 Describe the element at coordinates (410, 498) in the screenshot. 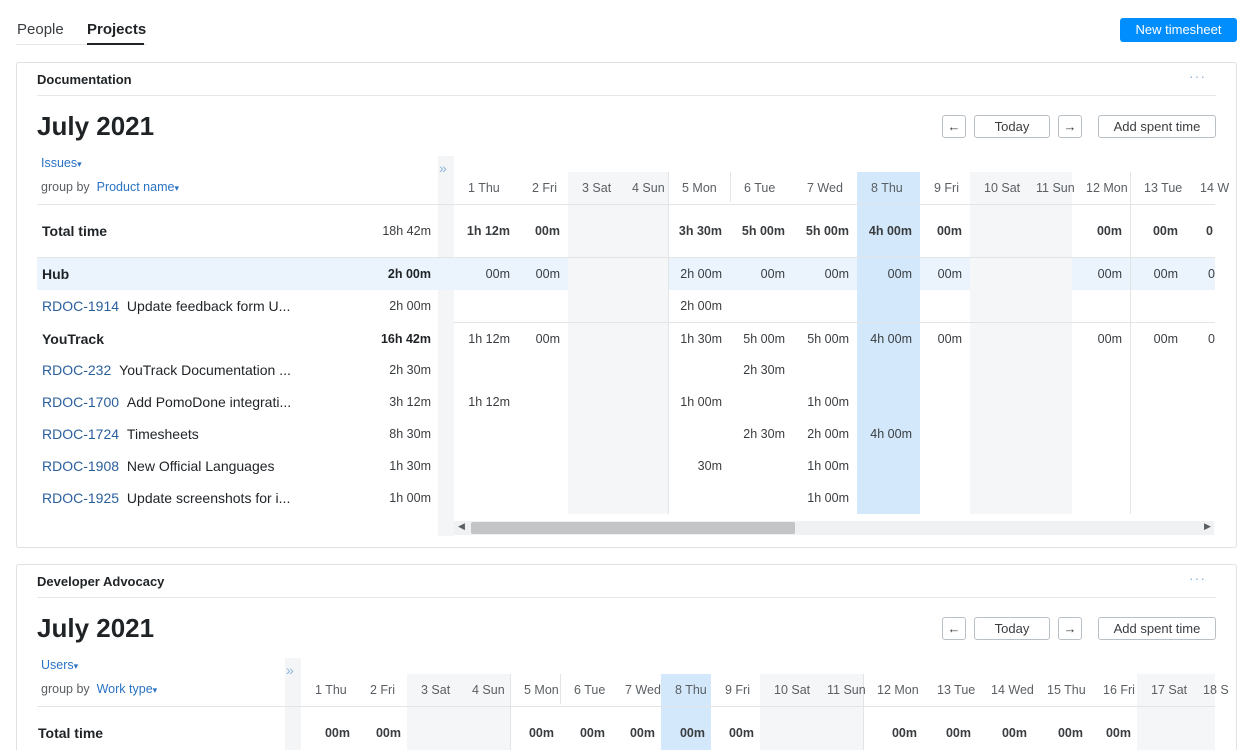

I see `row-total: 1h 00m` at that location.